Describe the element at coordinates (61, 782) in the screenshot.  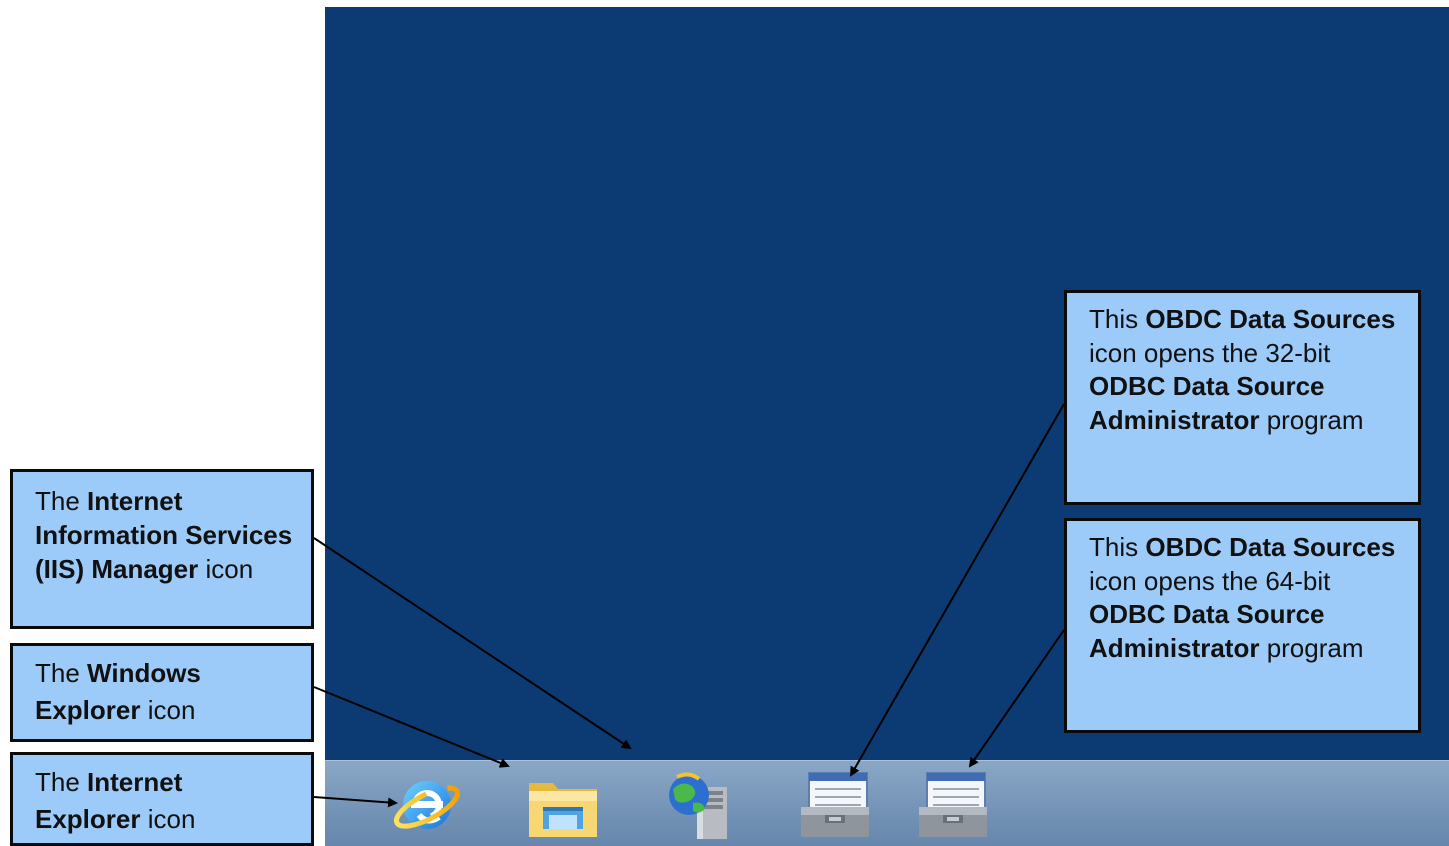
I see `ie-callout-pre: The` at that location.